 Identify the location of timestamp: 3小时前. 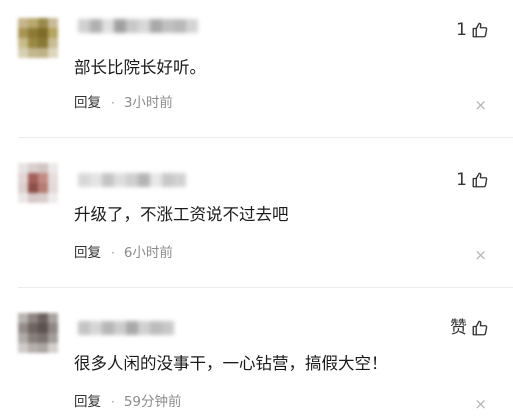
(148, 103).